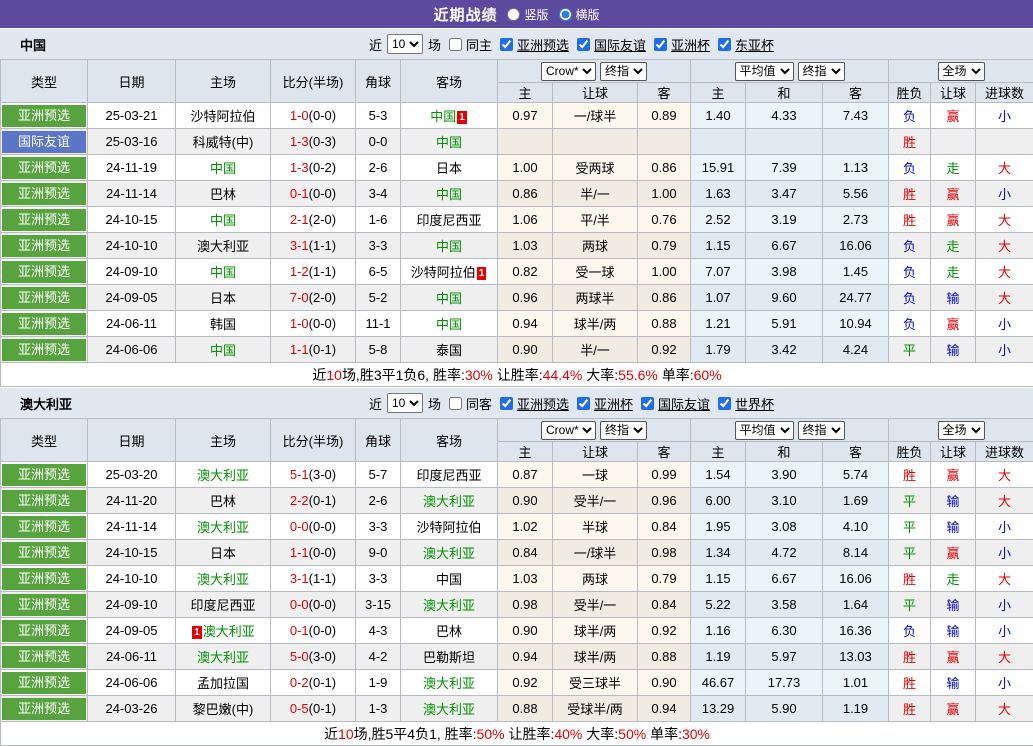 The height and width of the screenshot is (746, 1033). What do you see at coordinates (46, 403) in the screenshot?
I see `team-title: 澳大利亚` at bounding box center [46, 403].